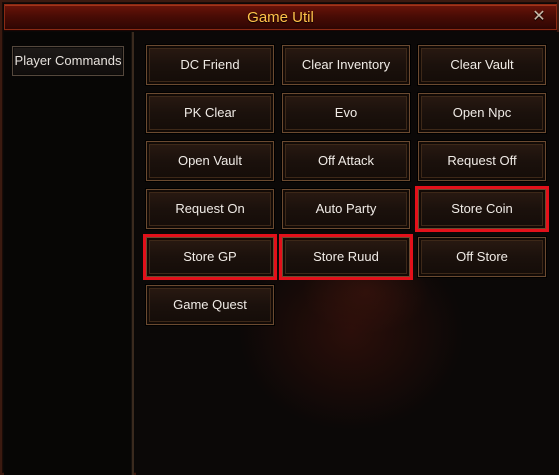 The width and height of the screenshot is (559, 475). Describe the element at coordinates (482, 161) in the screenshot. I see `request-off-button: Request Off` at that location.